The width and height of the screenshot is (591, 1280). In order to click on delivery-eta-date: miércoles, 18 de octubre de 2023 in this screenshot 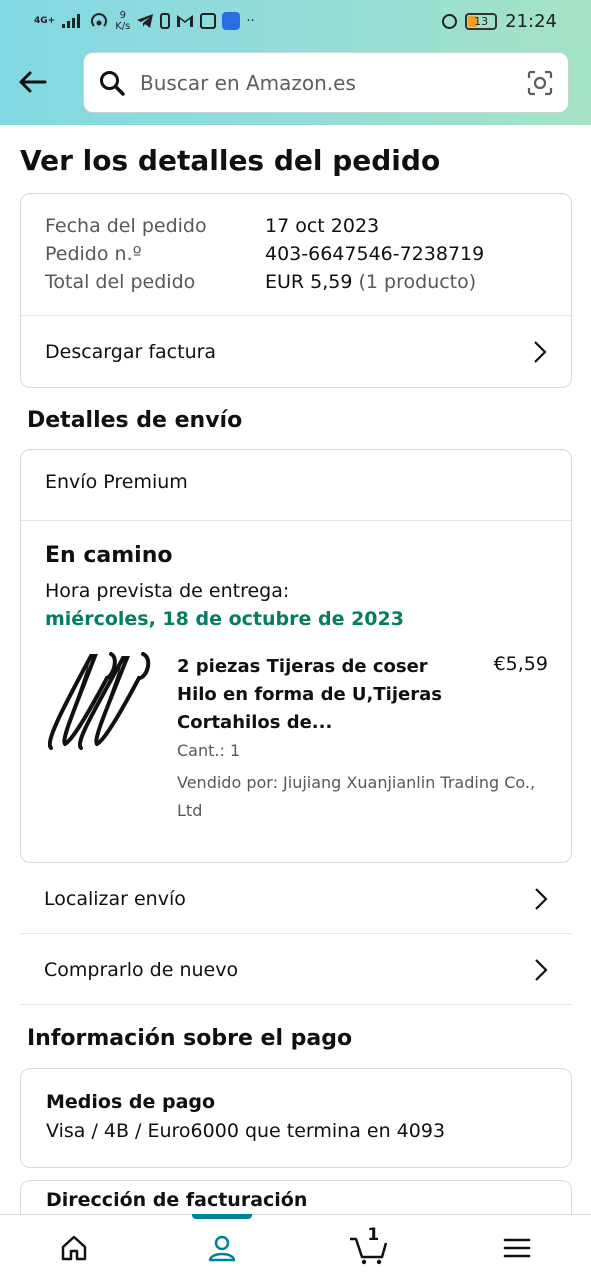, I will do `click(224, 619)`.